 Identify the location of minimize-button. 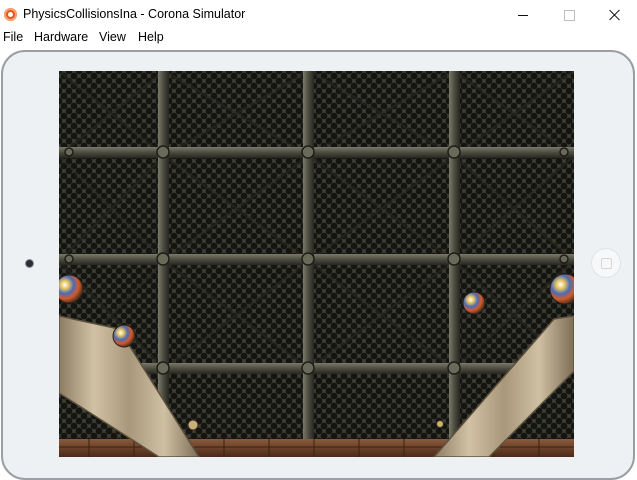
(523, 15).